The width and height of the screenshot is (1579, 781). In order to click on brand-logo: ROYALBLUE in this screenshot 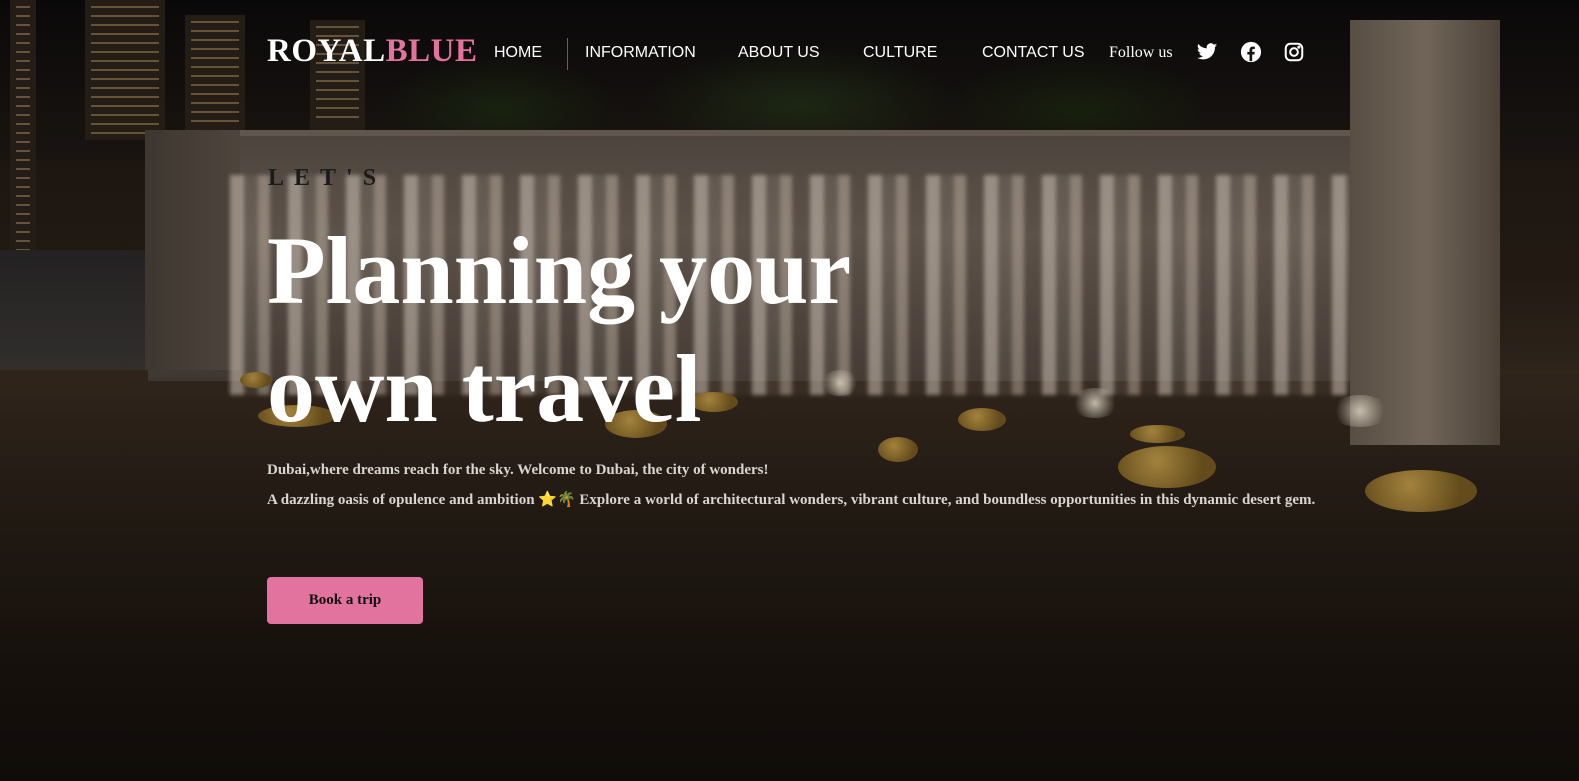, I will do `click(372, 51)`.